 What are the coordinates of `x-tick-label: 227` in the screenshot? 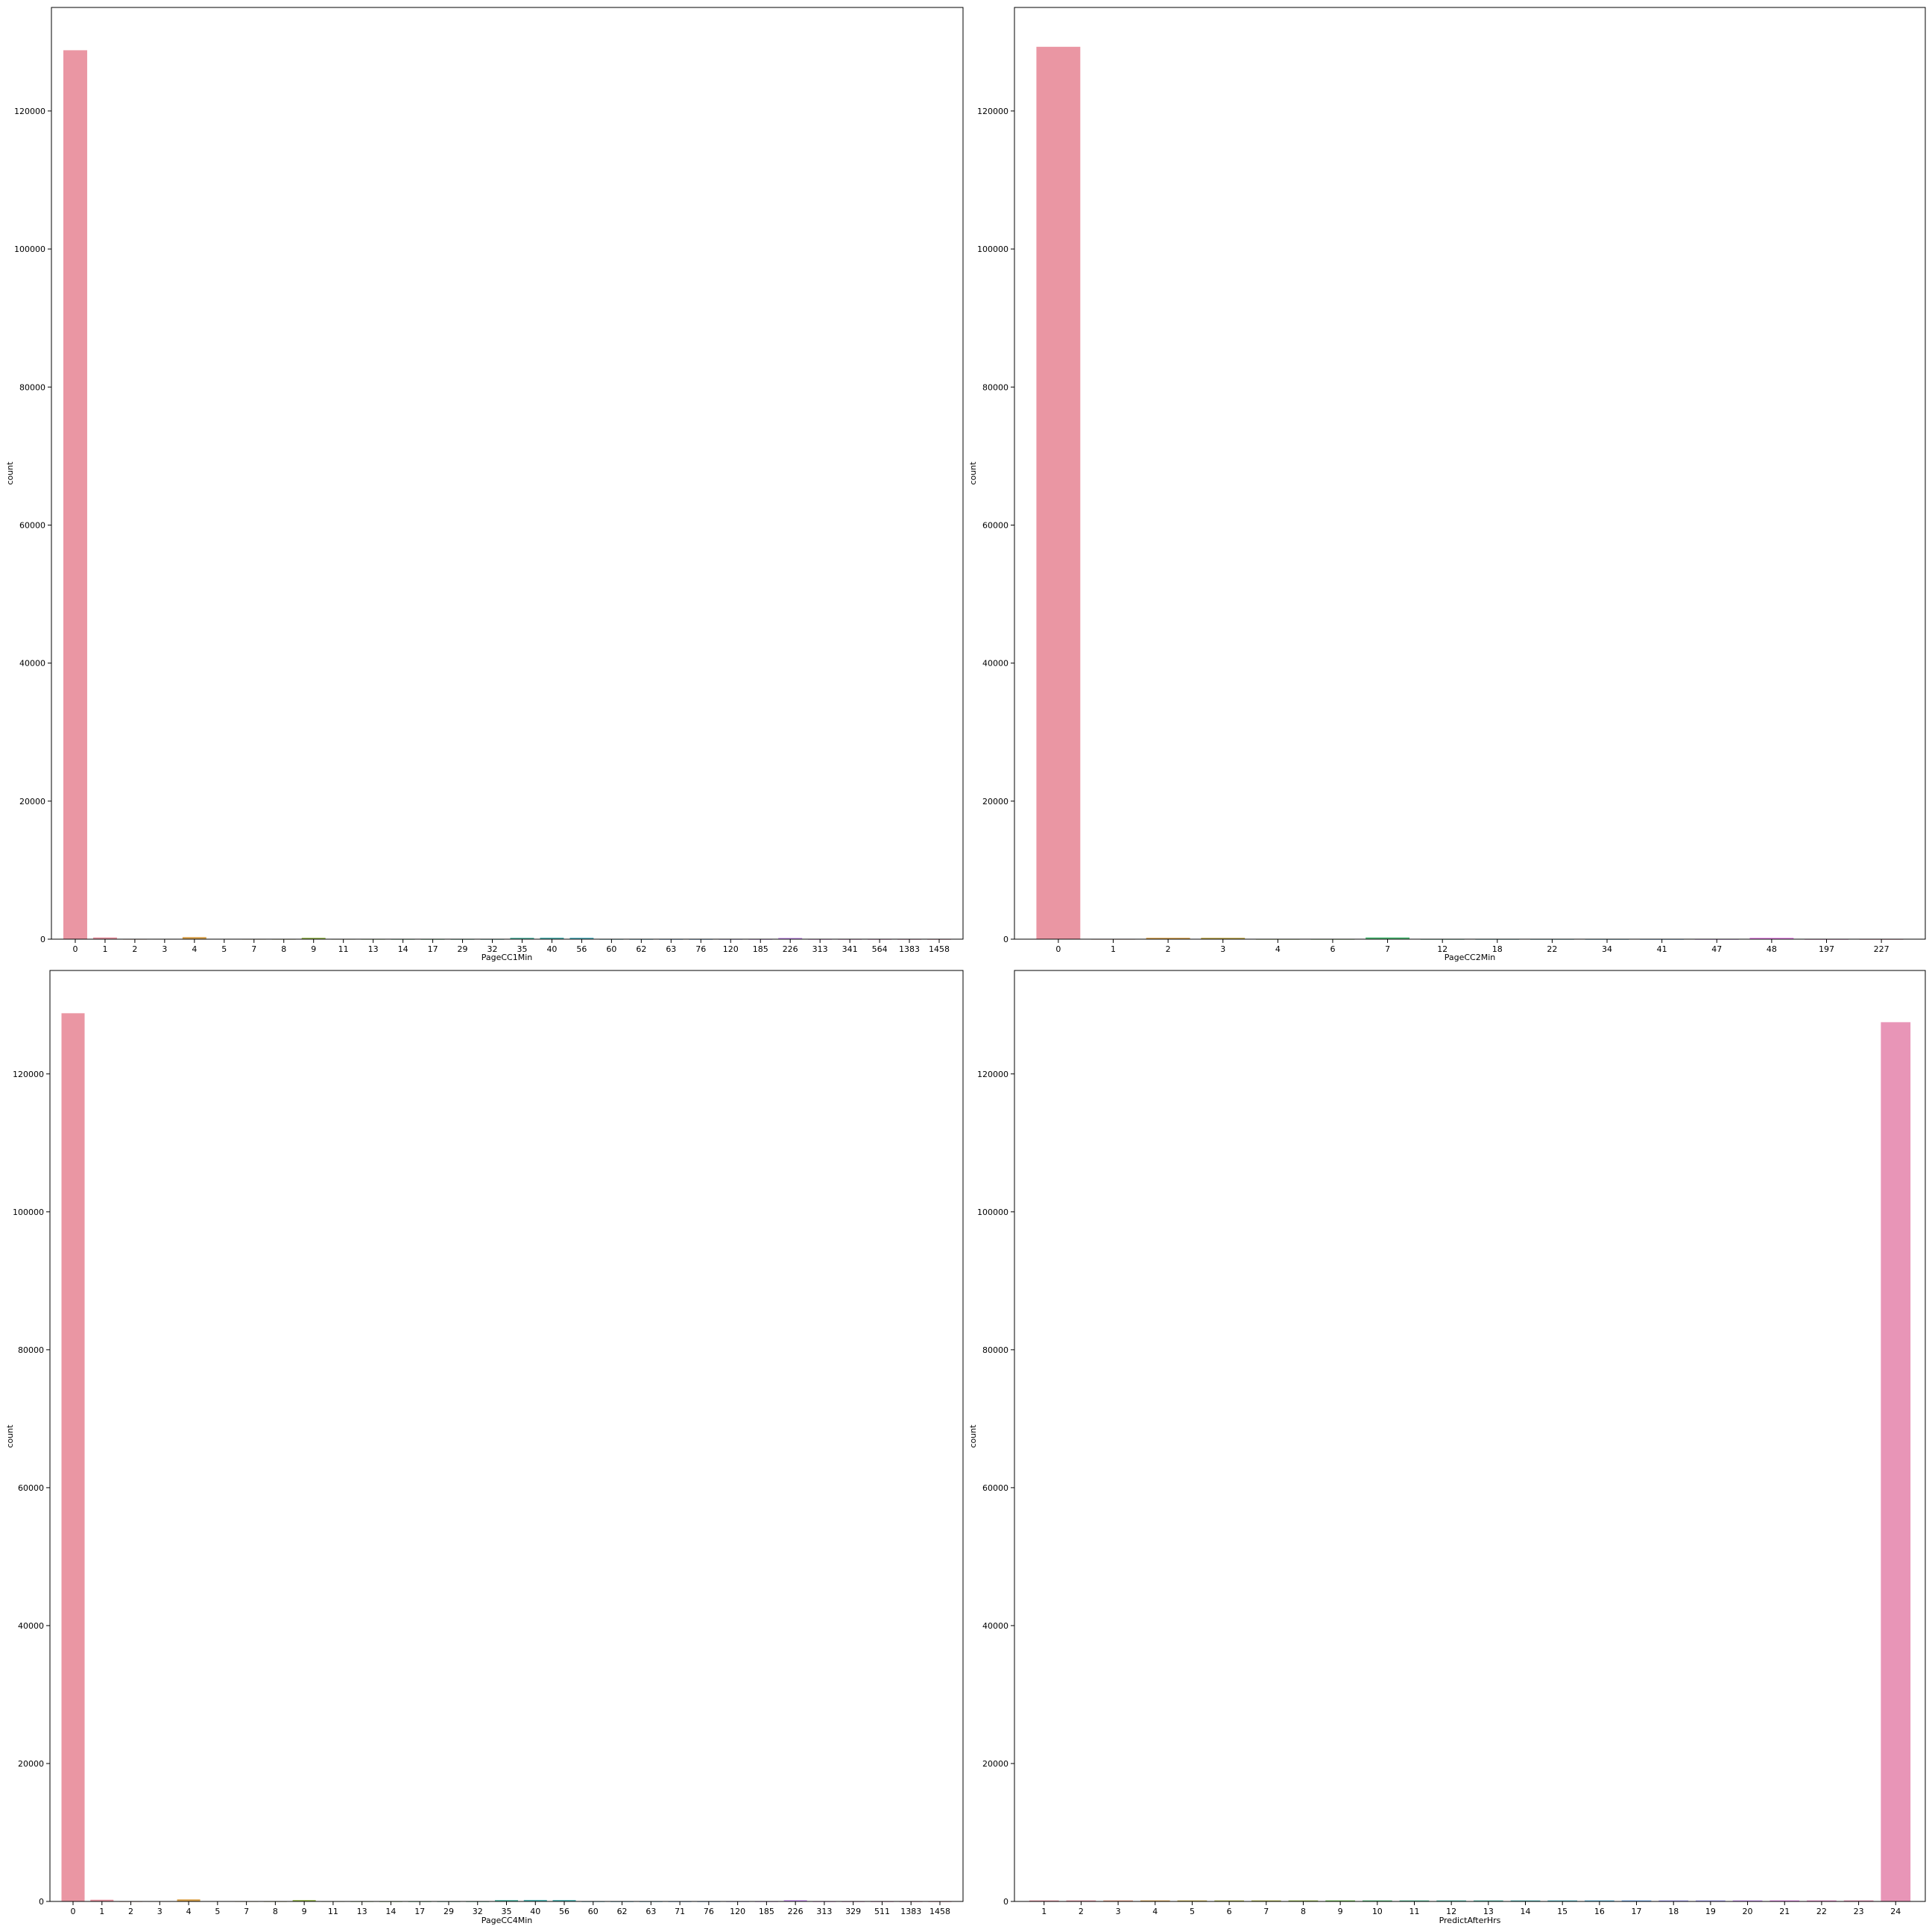 It's located at (1882, 949).